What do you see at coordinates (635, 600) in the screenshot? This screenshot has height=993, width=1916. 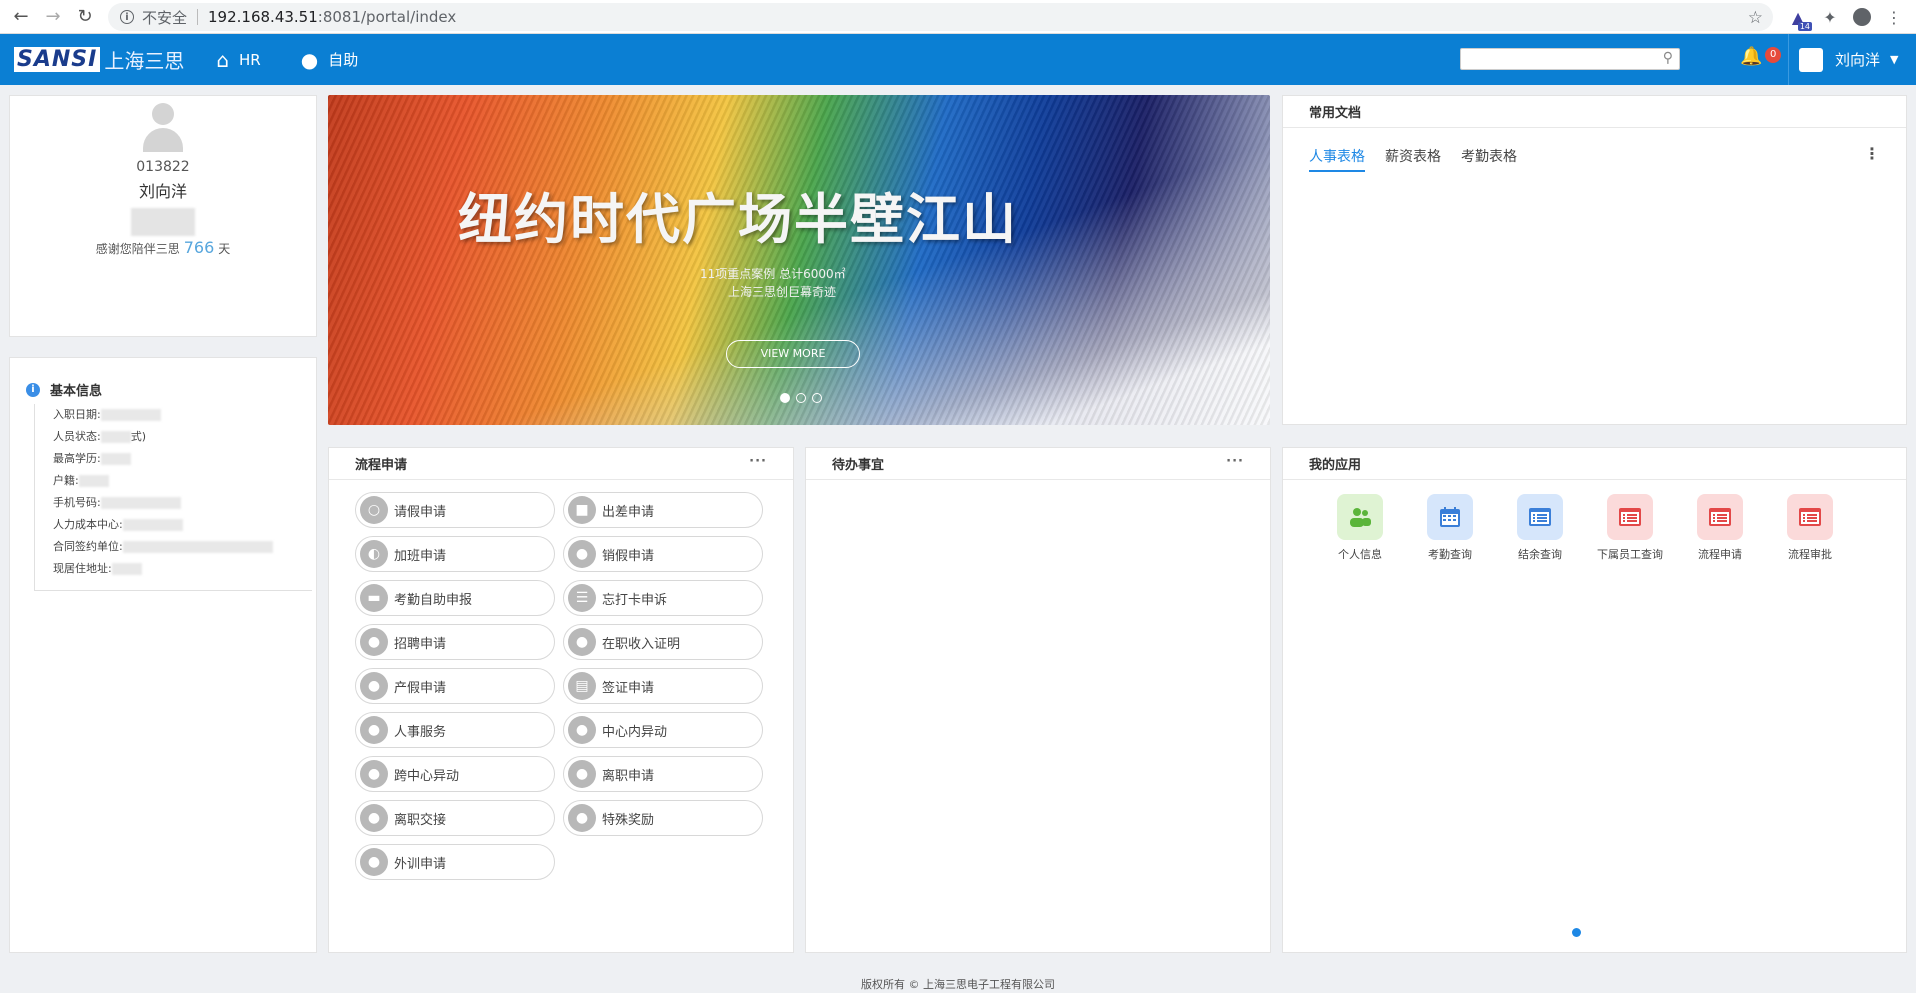 I see `process-label: 忘打卡申诉` at bounding box center [635, 600].